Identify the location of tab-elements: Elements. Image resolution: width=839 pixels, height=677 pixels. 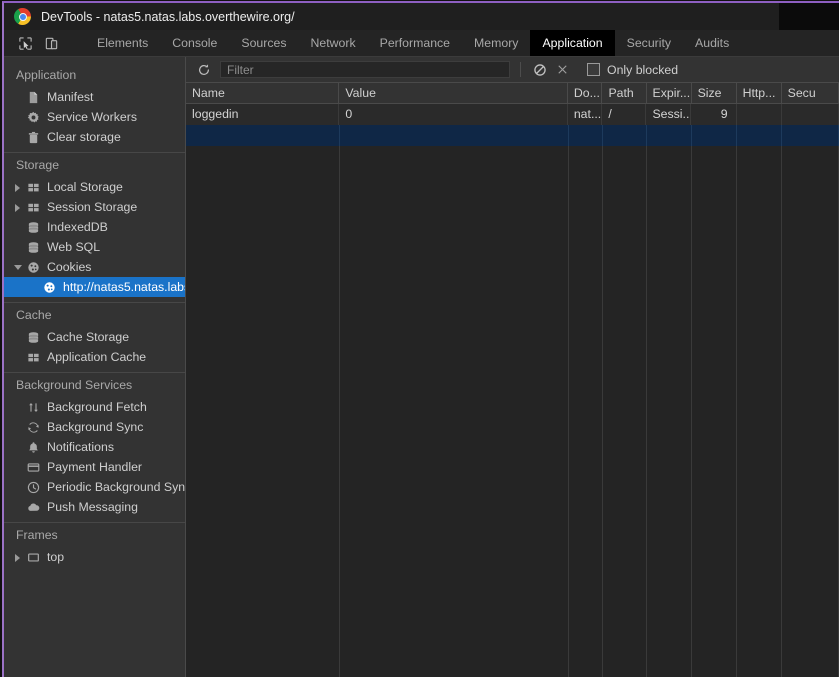
(122, 43).